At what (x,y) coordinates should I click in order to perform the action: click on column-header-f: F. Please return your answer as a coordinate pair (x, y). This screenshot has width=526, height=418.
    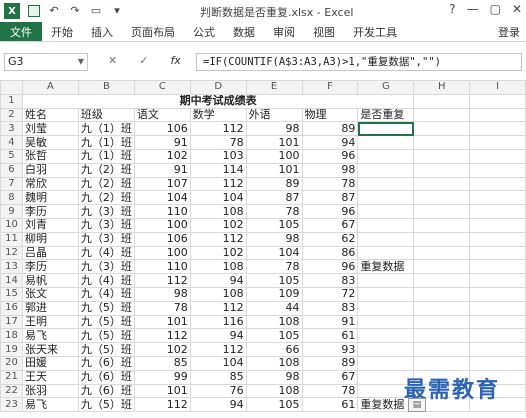
    Looking at the image, I should click on (330, 87).